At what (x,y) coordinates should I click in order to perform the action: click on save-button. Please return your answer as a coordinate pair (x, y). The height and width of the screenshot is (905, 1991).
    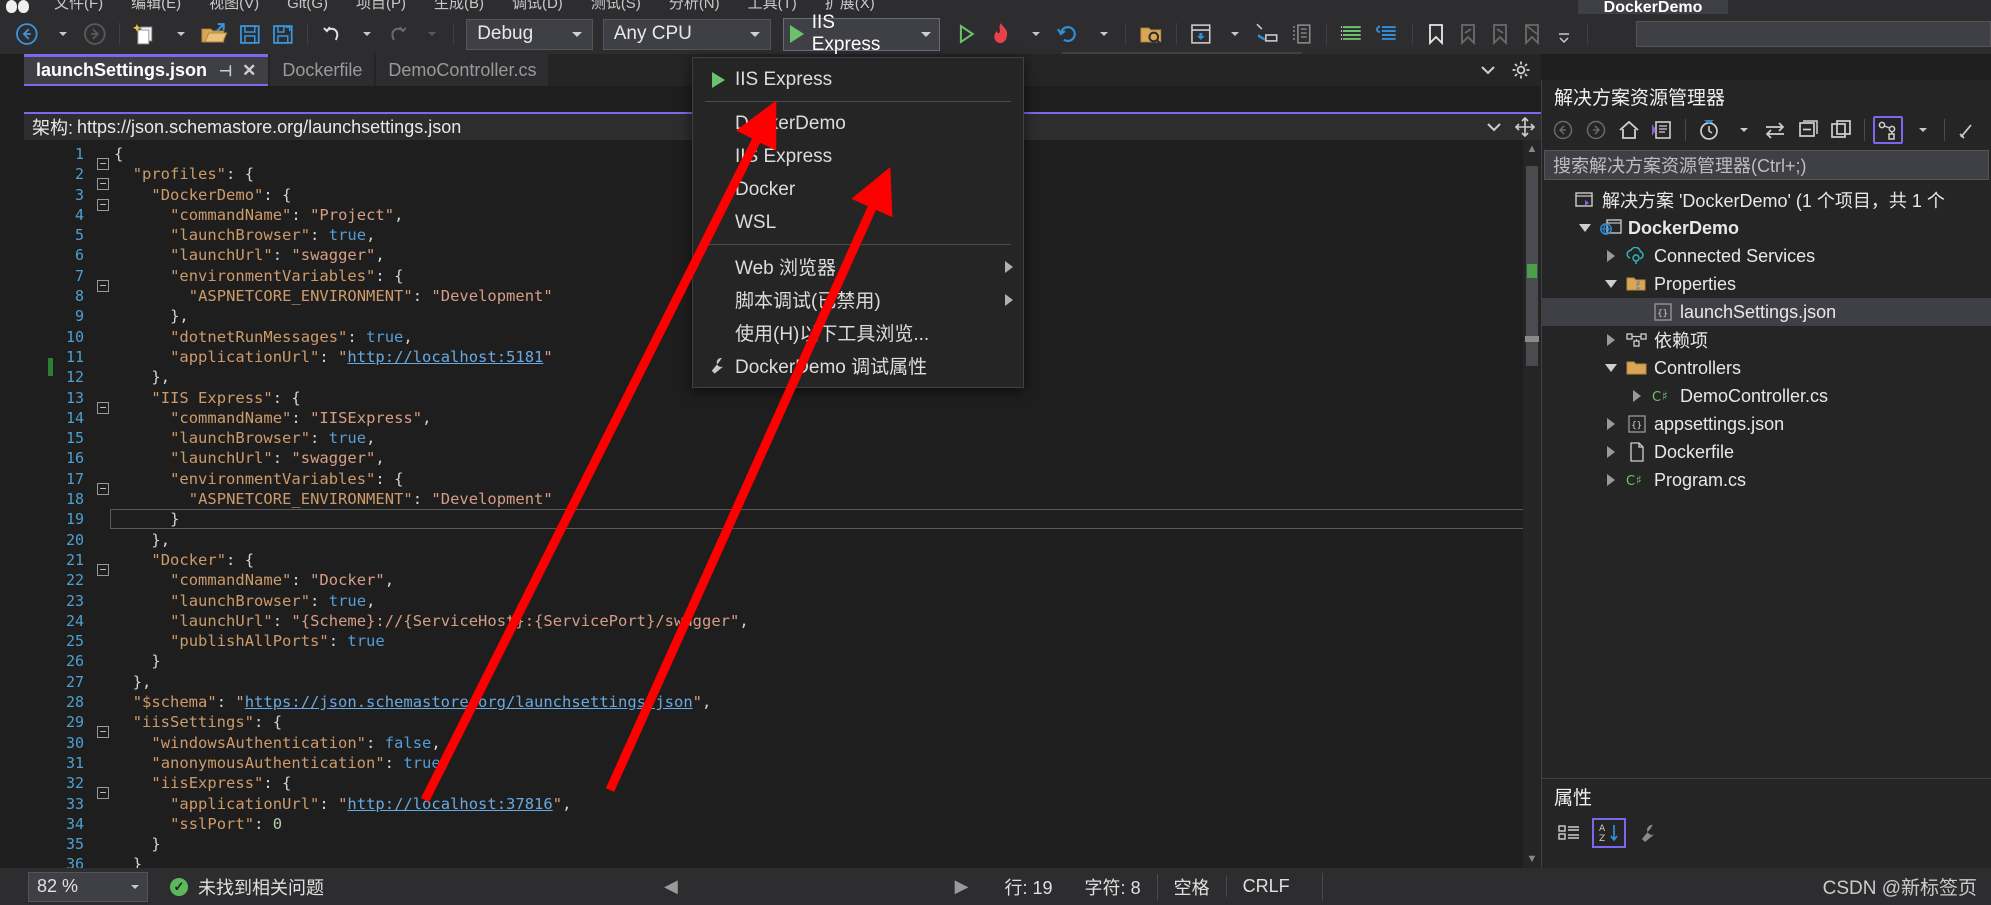
    Looking at the image, I should click on (250, 34).